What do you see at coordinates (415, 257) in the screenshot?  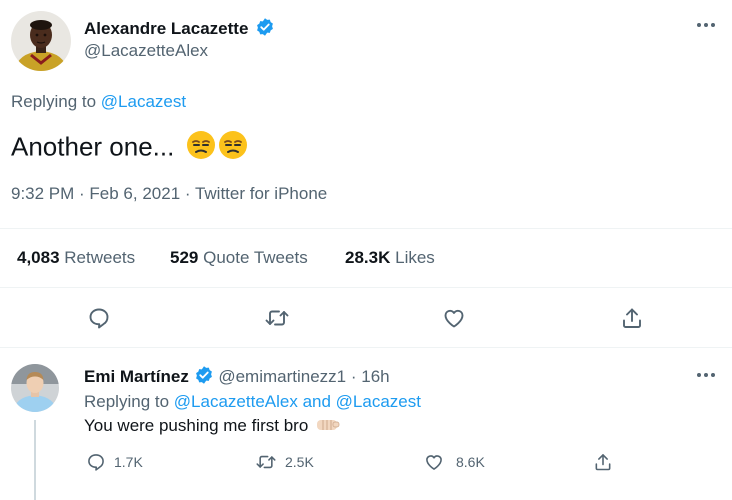 I see `likes-label: Likes` at bounding box center [415, 257].